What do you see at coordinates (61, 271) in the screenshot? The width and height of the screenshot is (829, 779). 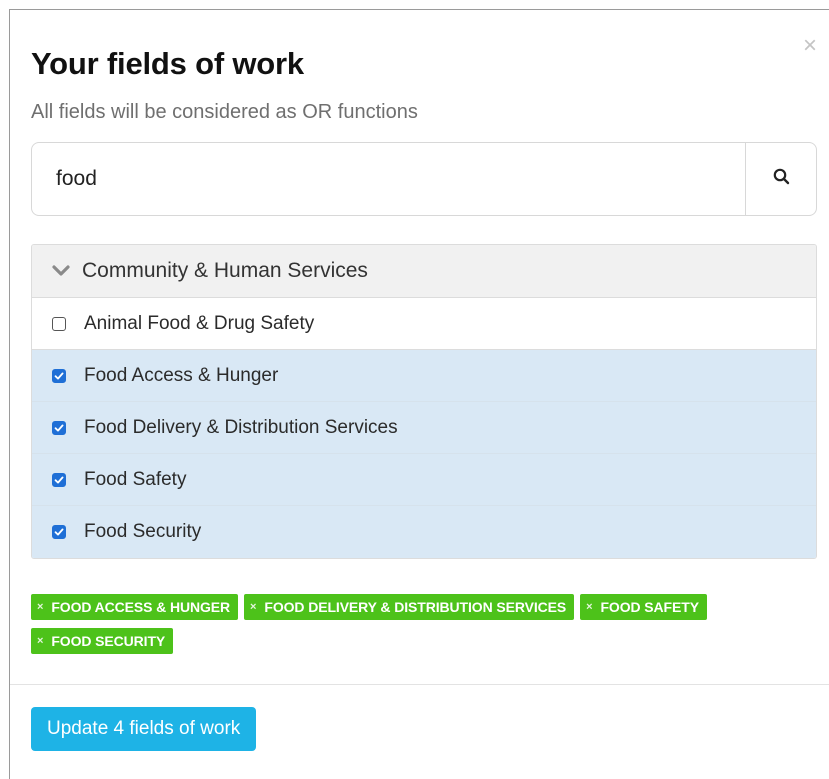 I see `chevron-down-icon` at bounding box center [61, 271].